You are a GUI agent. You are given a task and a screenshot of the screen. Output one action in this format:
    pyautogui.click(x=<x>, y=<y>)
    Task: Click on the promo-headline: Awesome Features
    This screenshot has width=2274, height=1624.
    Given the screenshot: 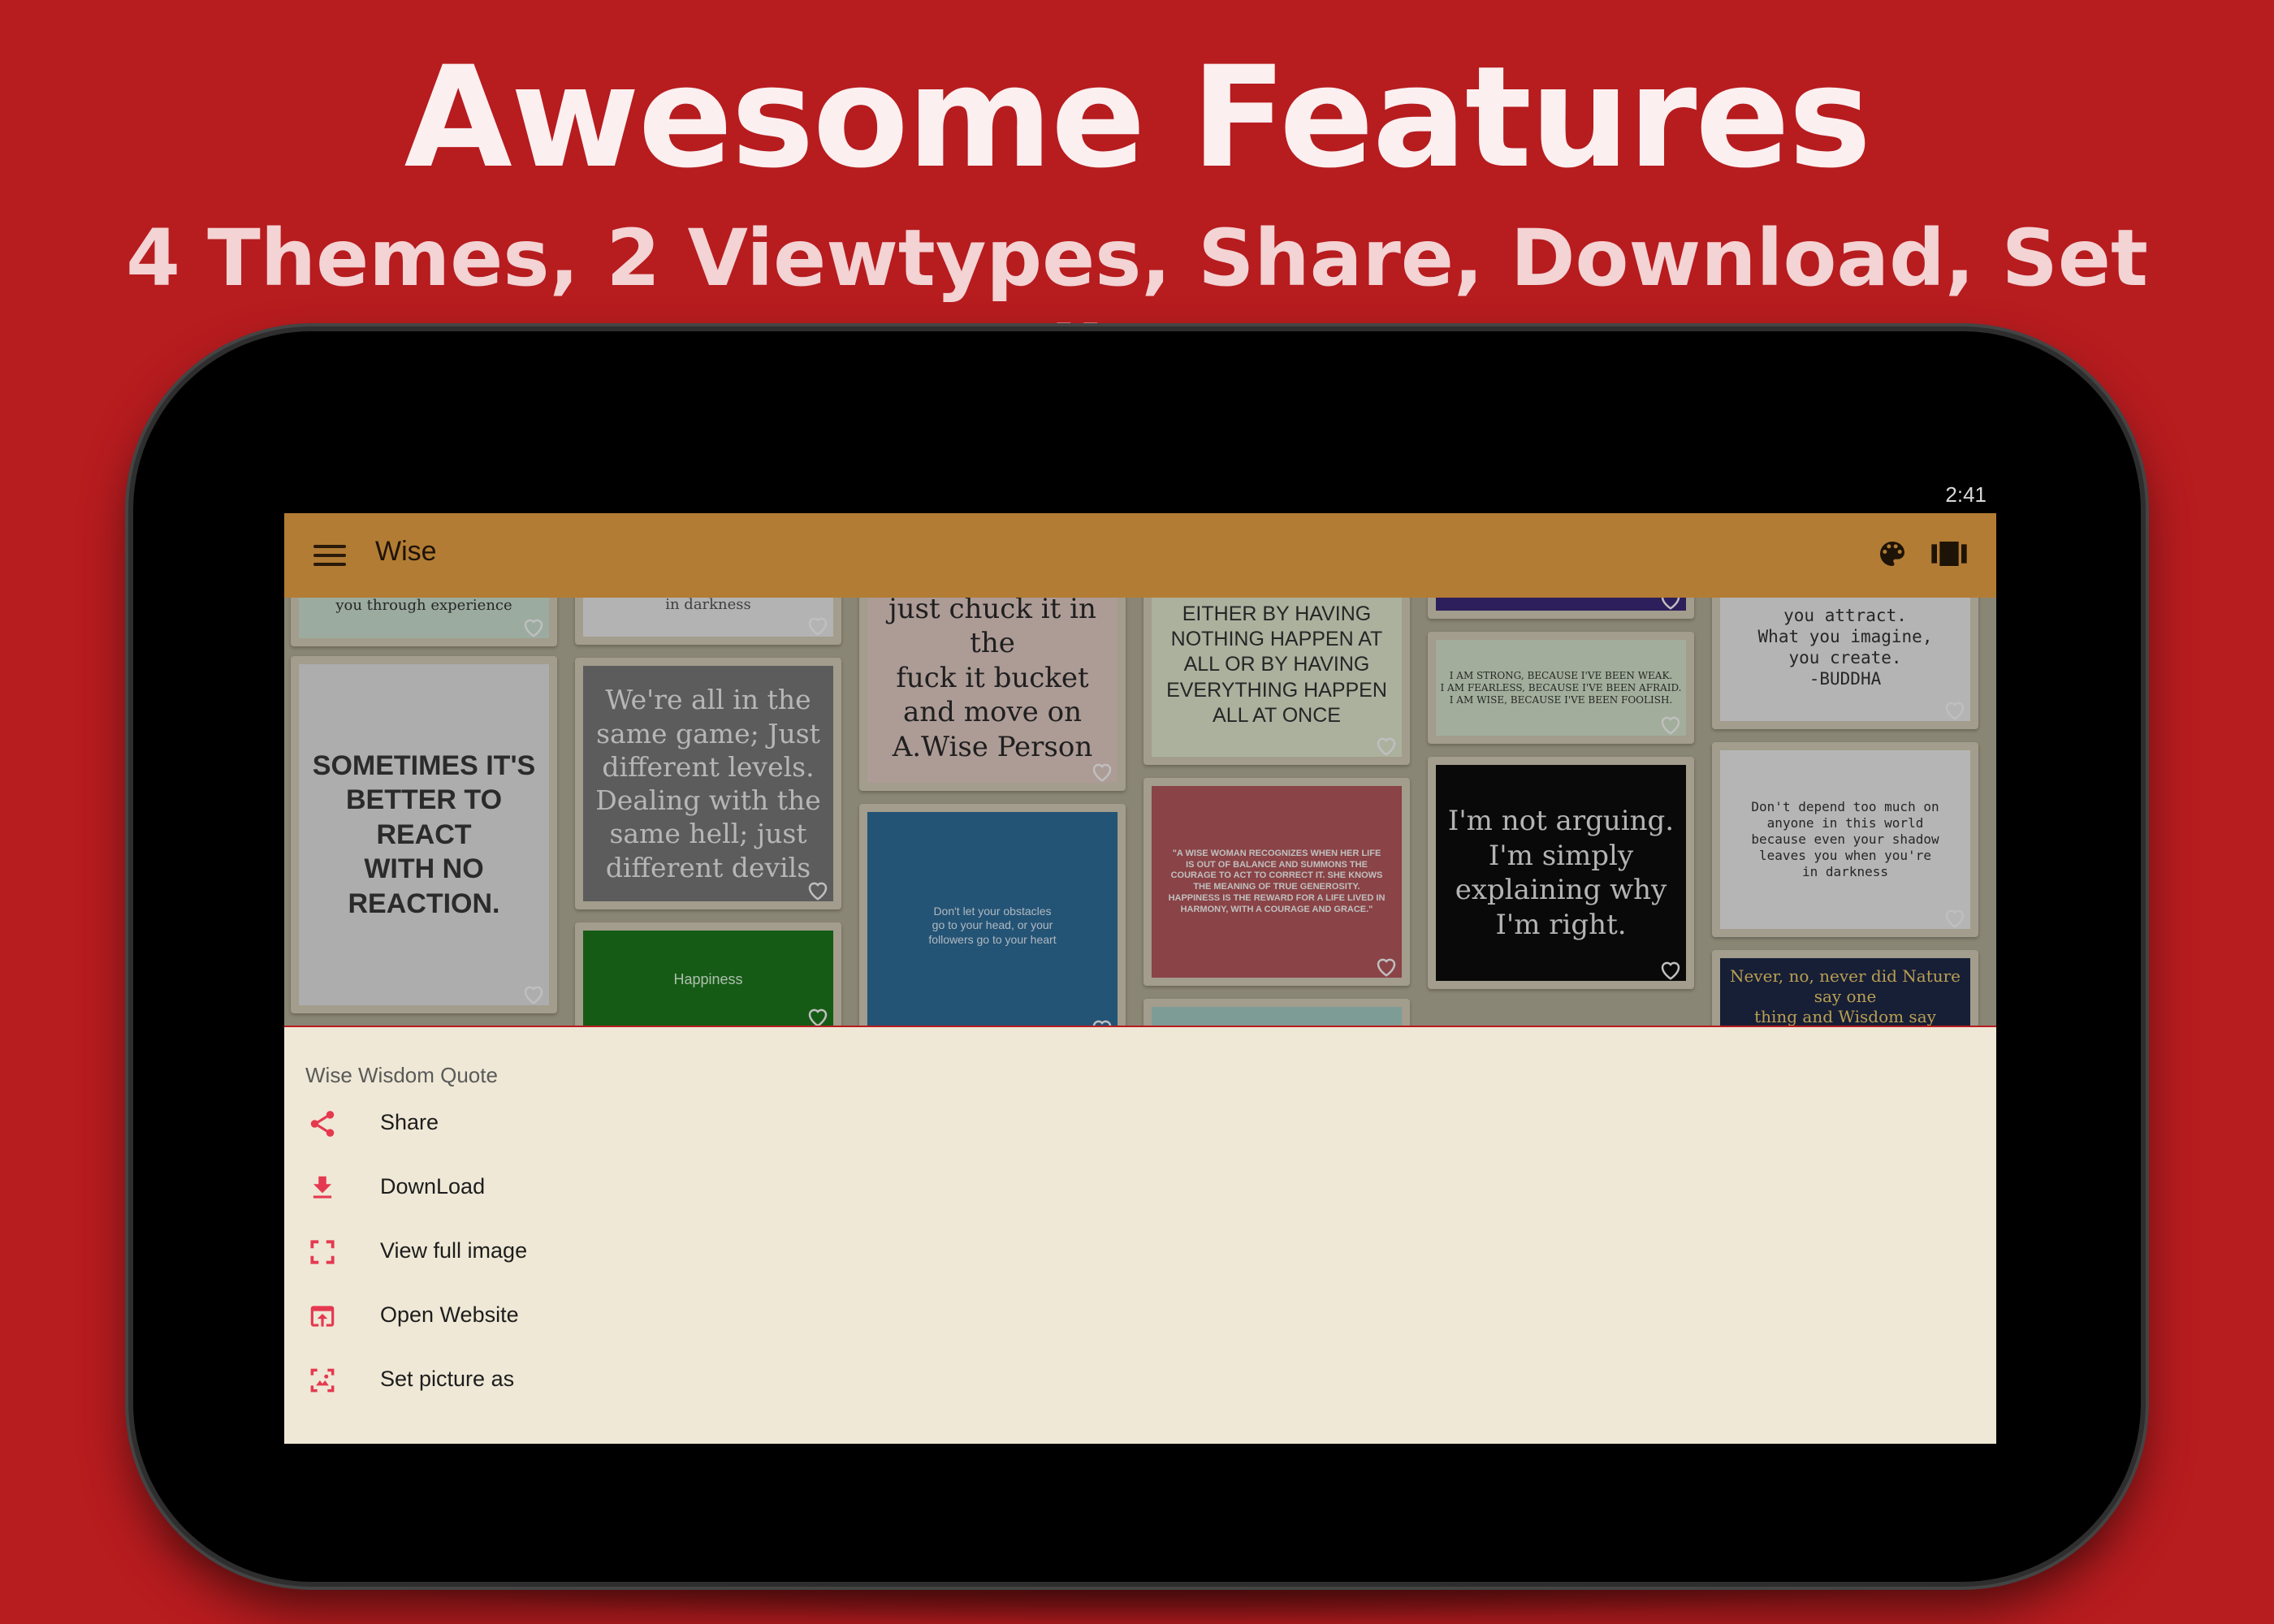 What is the action you would take?
    pyautogui.click(x=1138, y=117)
    